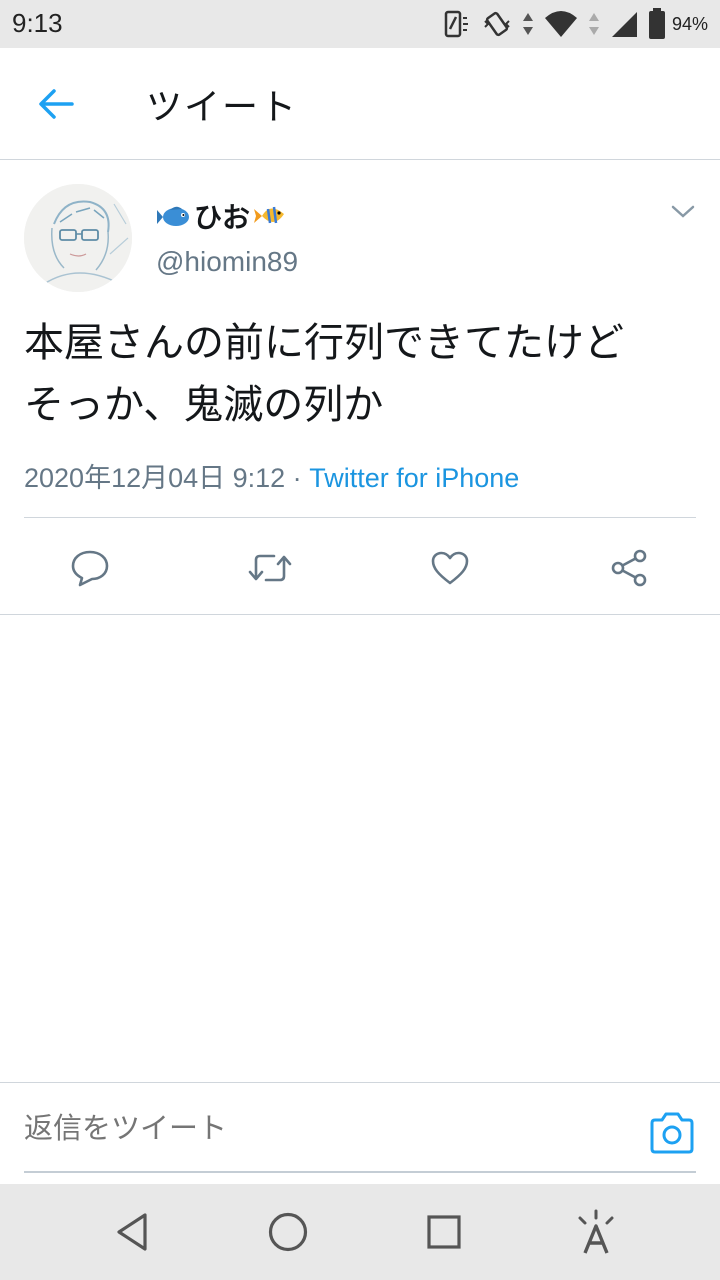 Image resolution: width=720 pixels, height=1280 pixels. I want to click on nav-back-button, so click(132, 1232).